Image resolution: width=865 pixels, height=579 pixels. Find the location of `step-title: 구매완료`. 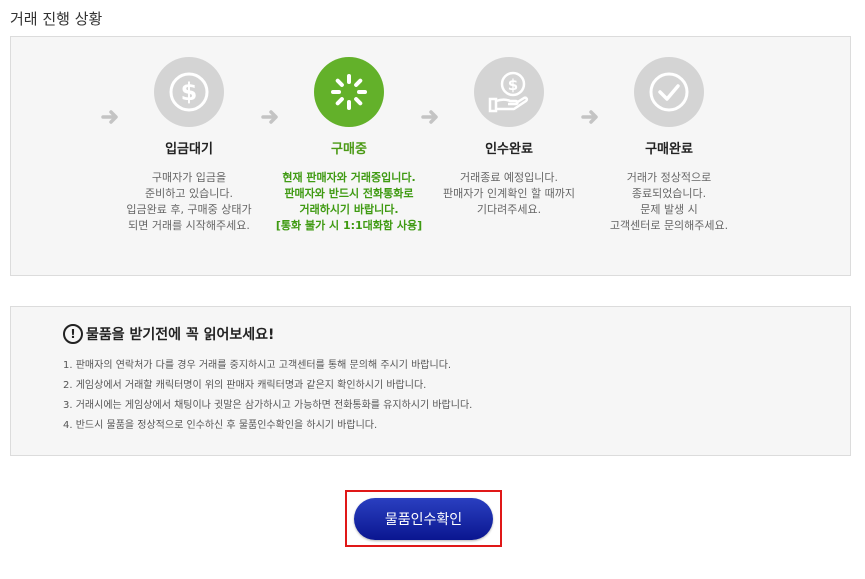

step-title: 구매완료 is located at coordinates (669, 149).